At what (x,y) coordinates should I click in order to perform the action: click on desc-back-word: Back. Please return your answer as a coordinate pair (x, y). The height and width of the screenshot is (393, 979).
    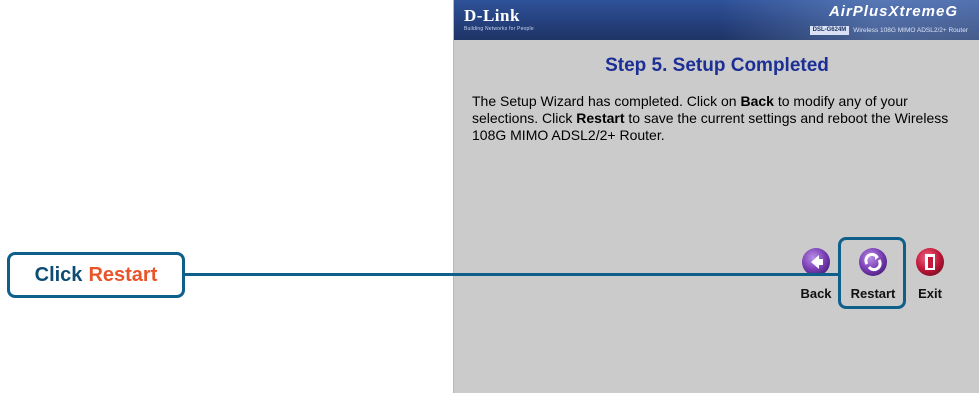
    Looking at the image, I should click on (757, 101).